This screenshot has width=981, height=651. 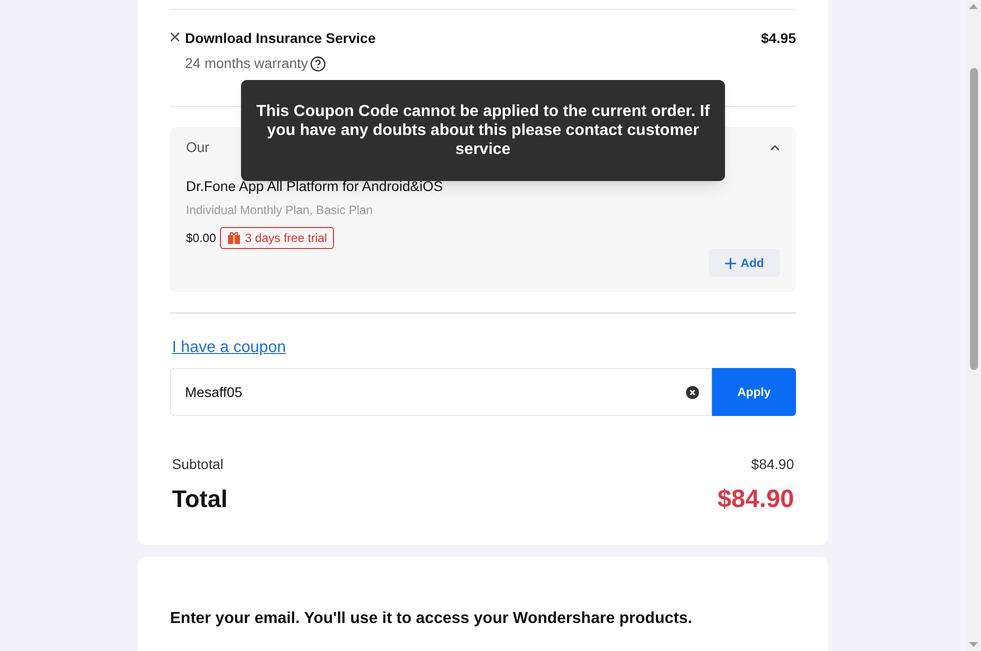 I want to click on scrollbar, so click(x=973, y=325).